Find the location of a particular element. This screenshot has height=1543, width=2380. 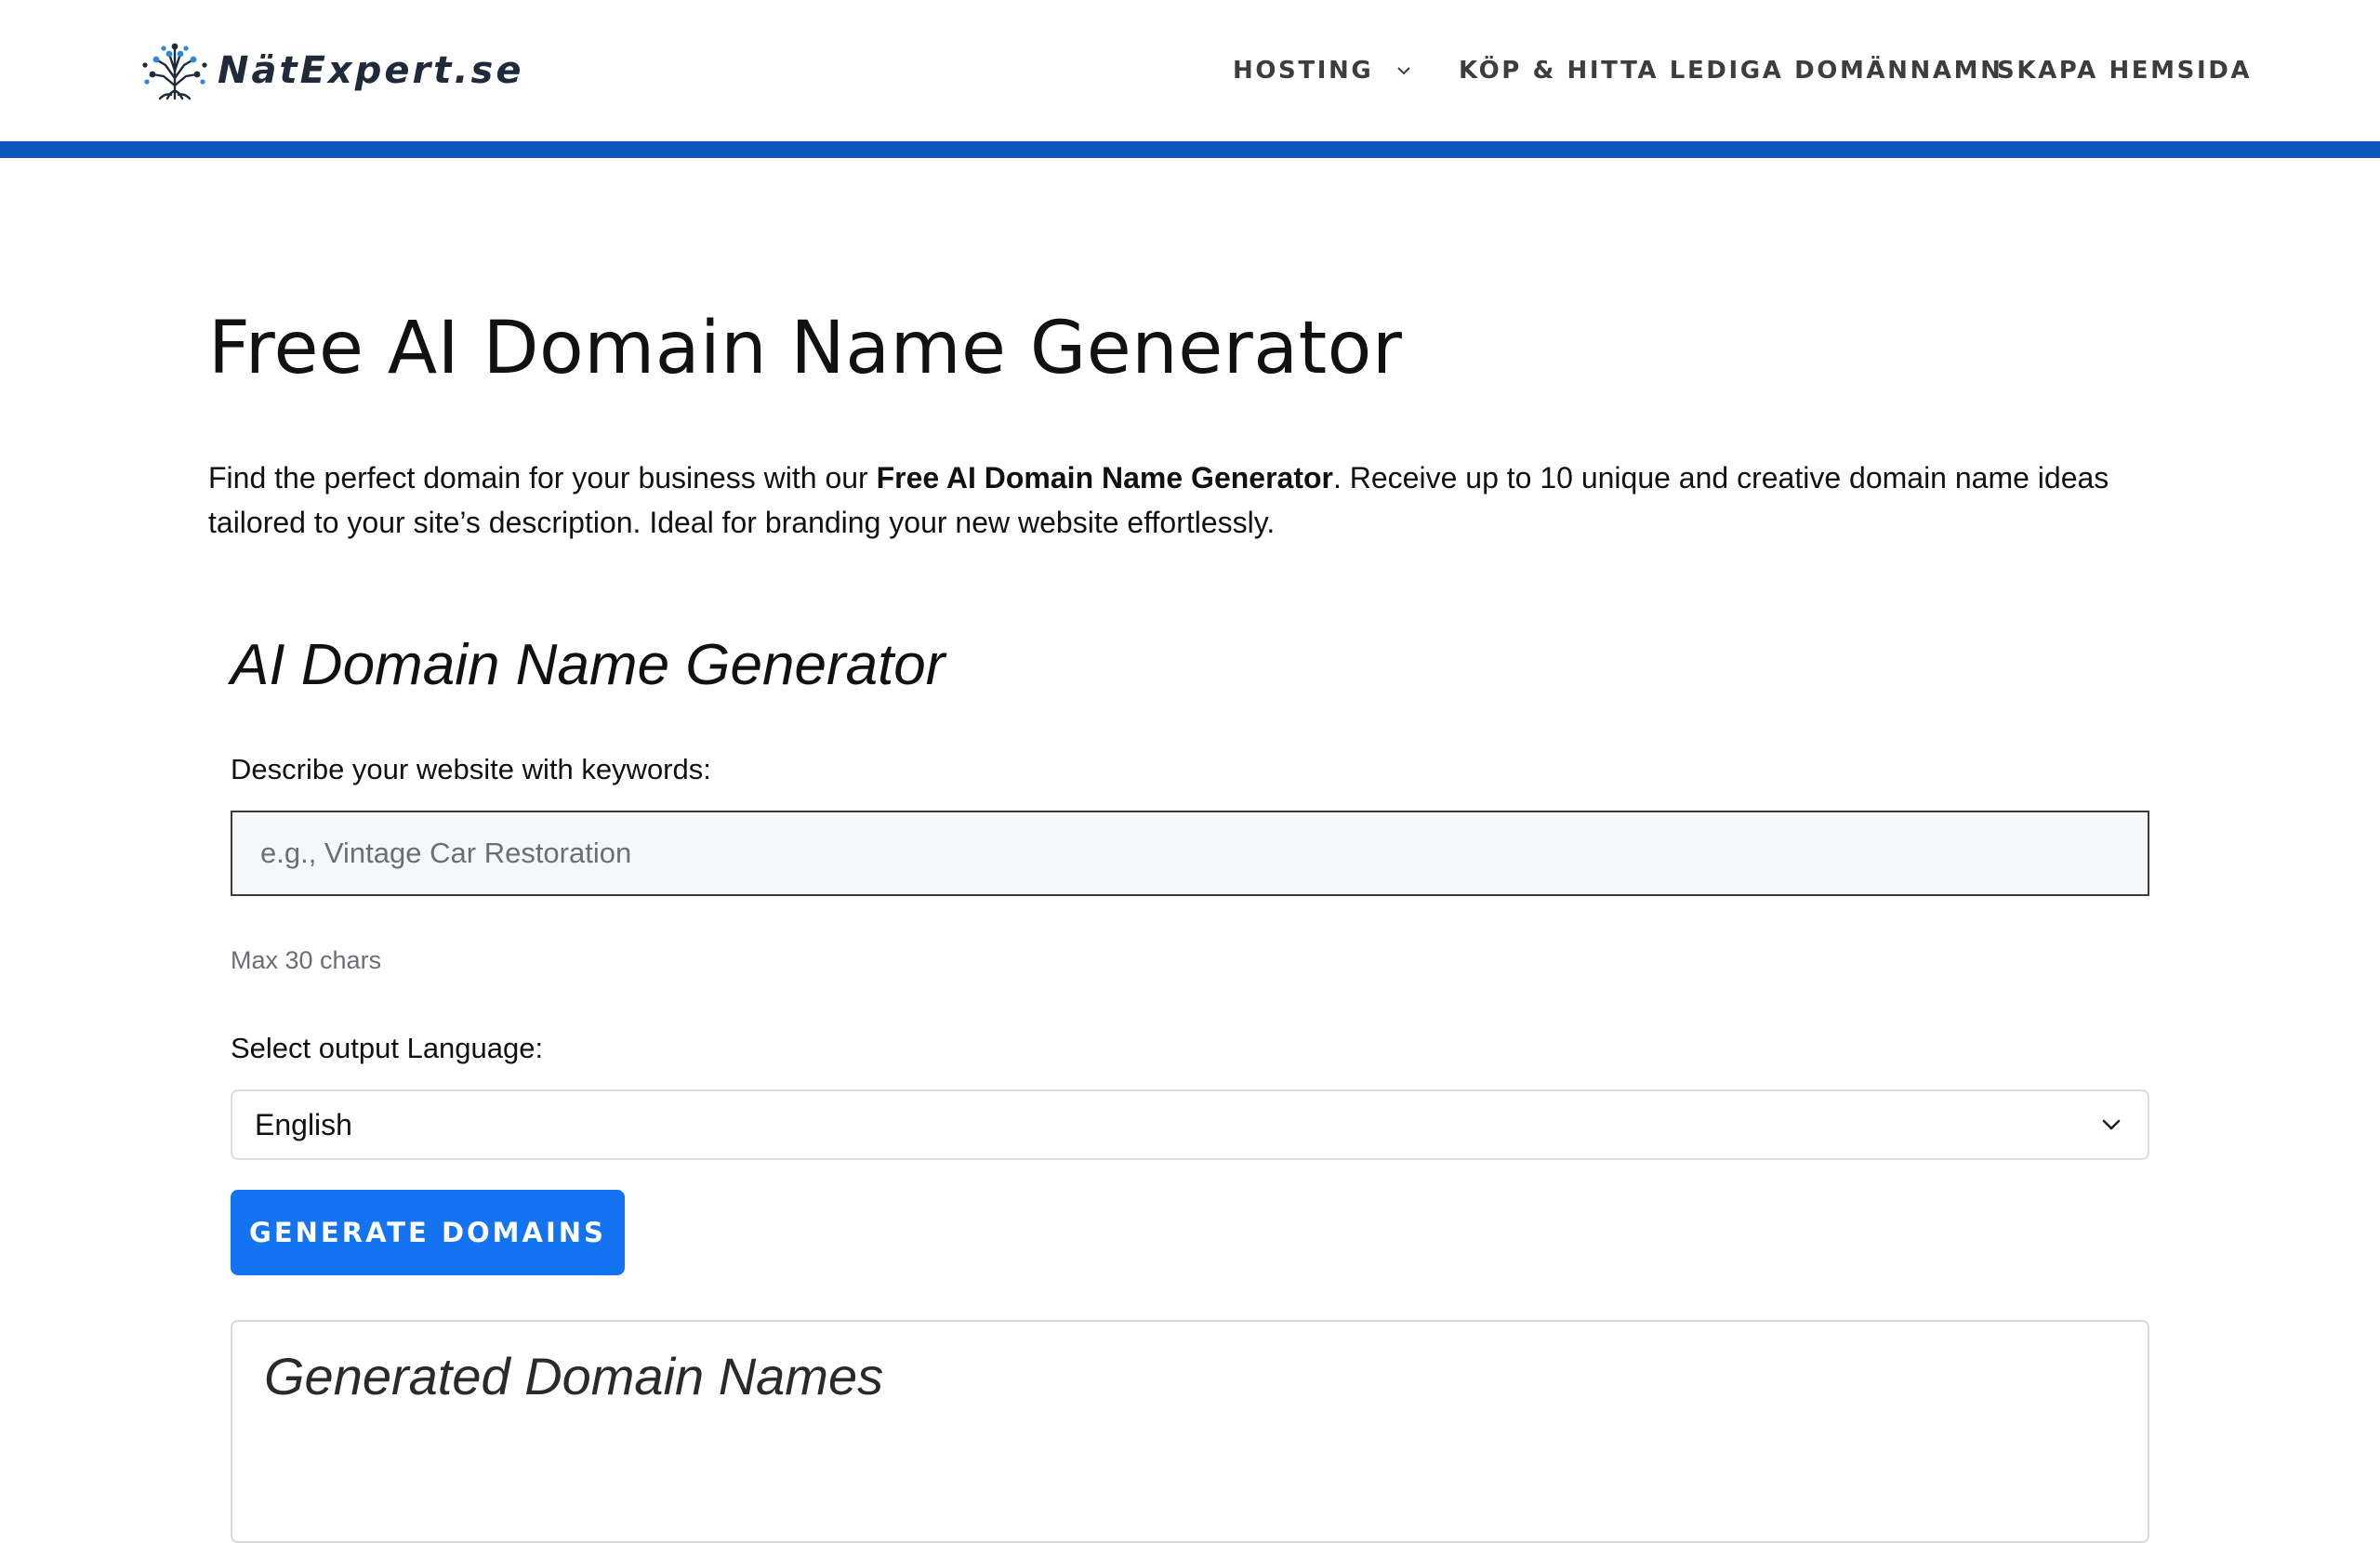

page-title: Free AI Domain Name Generator is located at coordinates (805, 348).